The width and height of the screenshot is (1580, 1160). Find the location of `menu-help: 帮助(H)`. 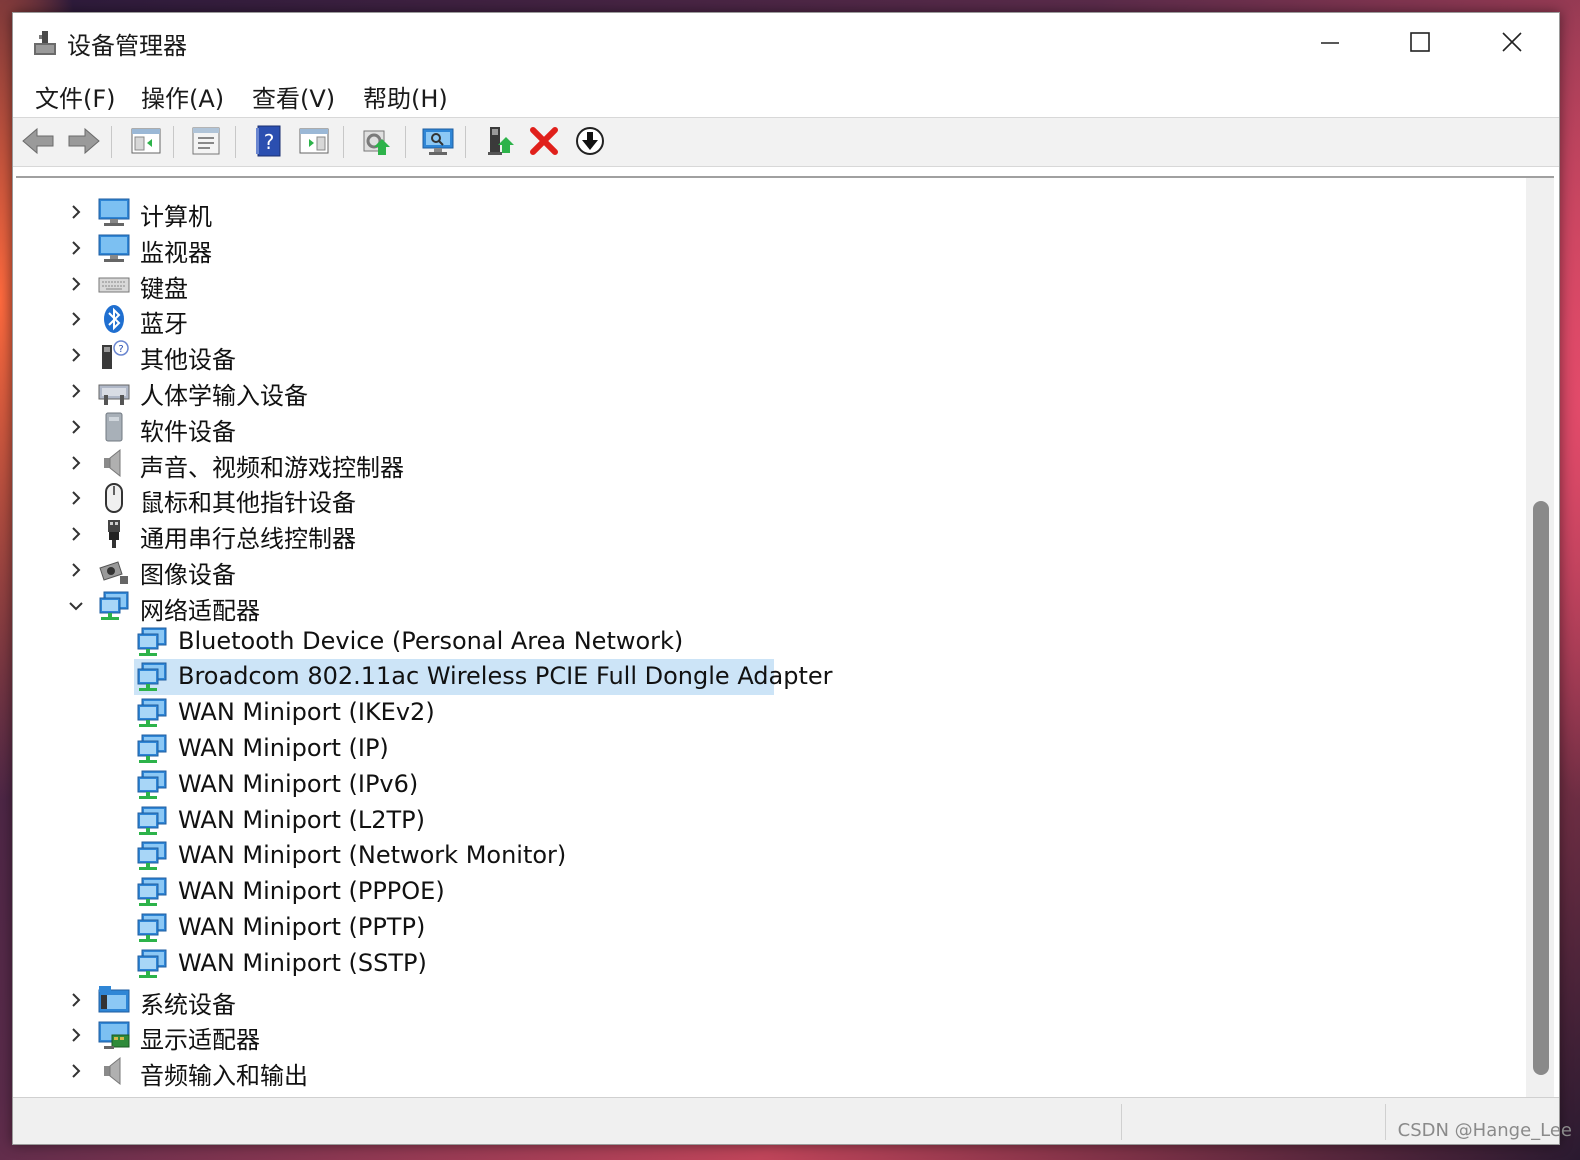

menu-help: 帮助(H) is located at coordinates (405, 96).